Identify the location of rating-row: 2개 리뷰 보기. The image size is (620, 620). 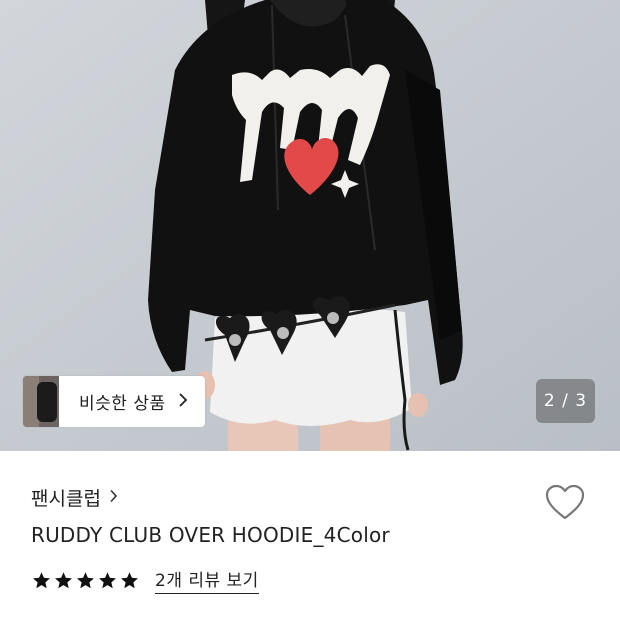
(145, 580).